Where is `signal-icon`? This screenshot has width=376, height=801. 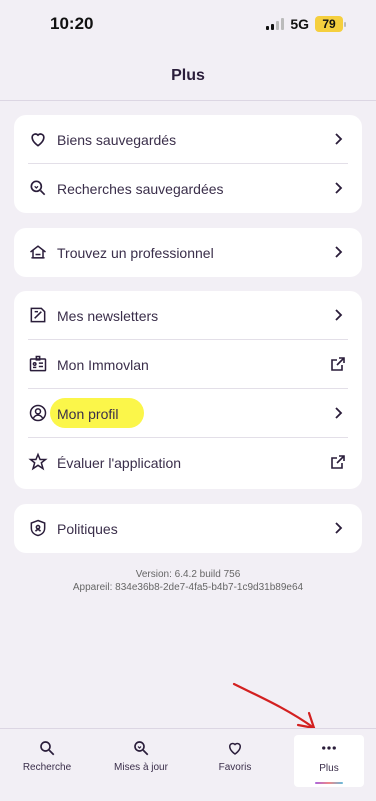
signal-icon is located at coordinates (275, 24).